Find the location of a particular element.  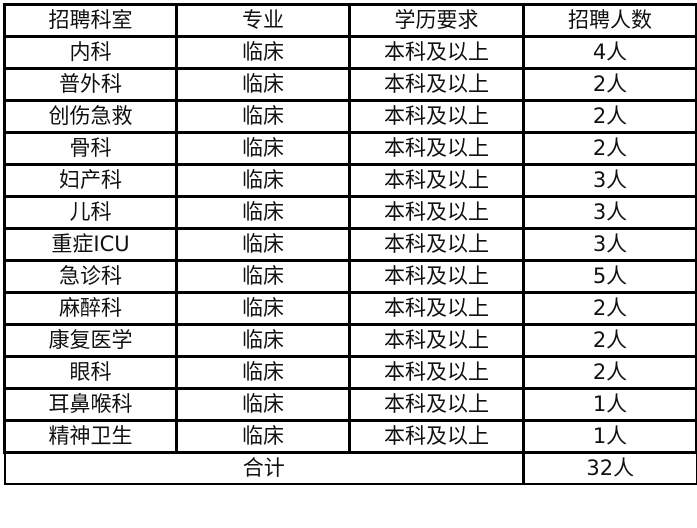

cell-count: 5人 is located at coordinates (609, 276).